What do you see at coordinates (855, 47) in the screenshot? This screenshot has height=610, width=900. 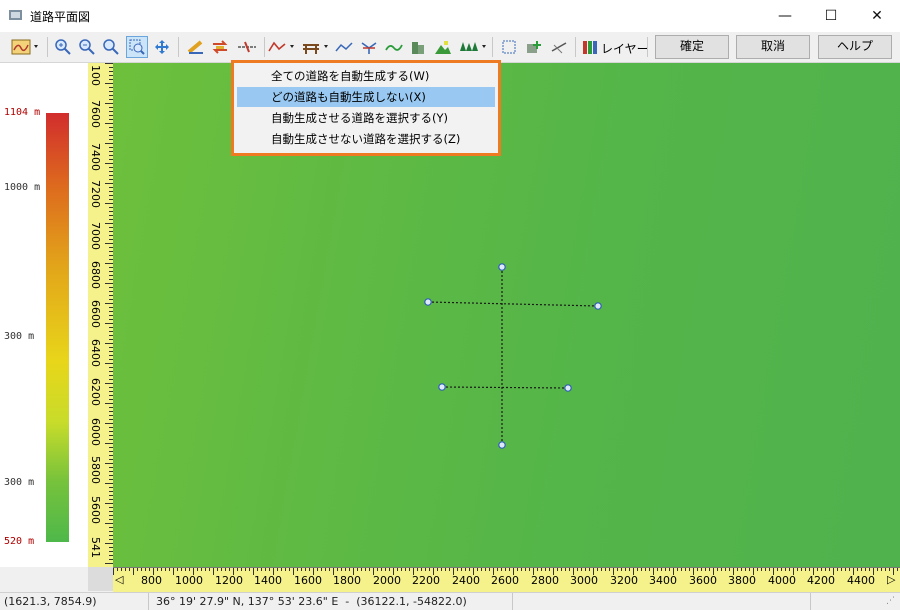 I see `help-button: ヘルプ` at bounding box center [855, 47].